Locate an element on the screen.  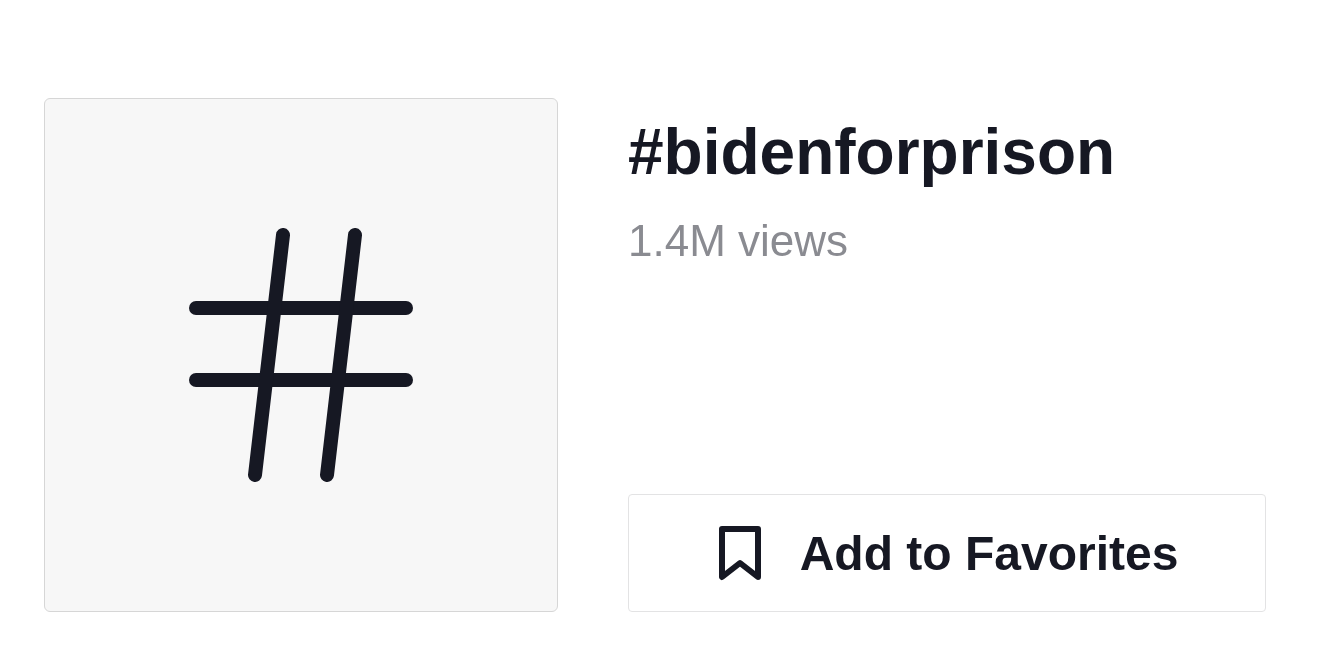
view-count: 1.4M views is located at coordinates (739, 241).